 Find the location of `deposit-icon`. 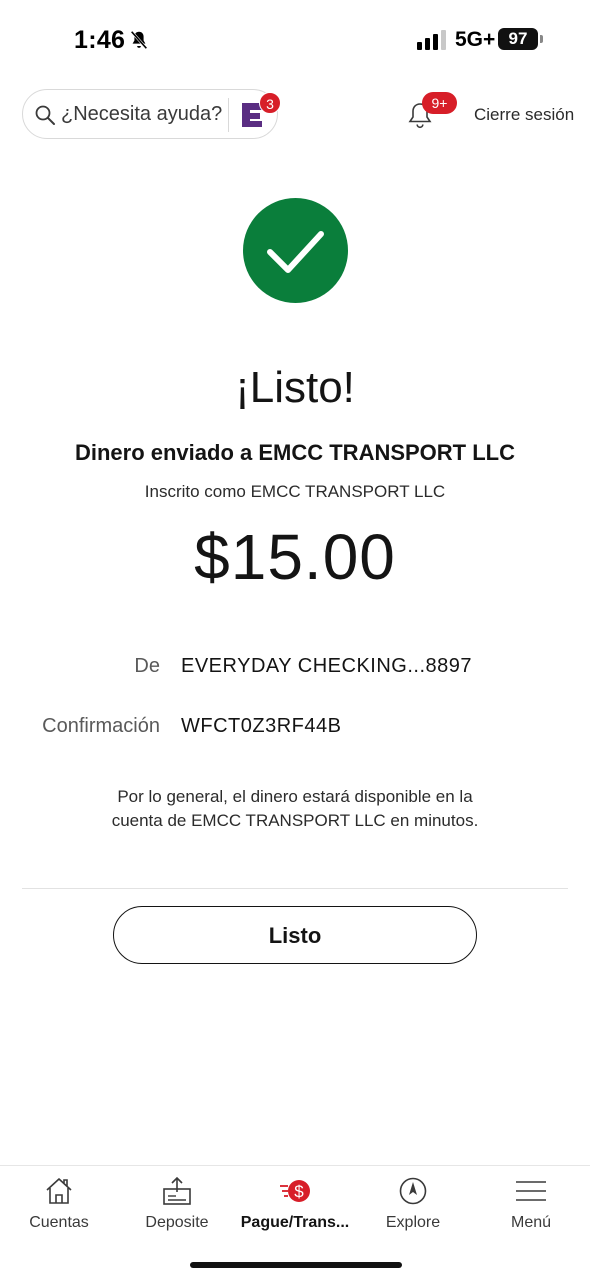

deposit-icon is located at coordinates (177, 1190).